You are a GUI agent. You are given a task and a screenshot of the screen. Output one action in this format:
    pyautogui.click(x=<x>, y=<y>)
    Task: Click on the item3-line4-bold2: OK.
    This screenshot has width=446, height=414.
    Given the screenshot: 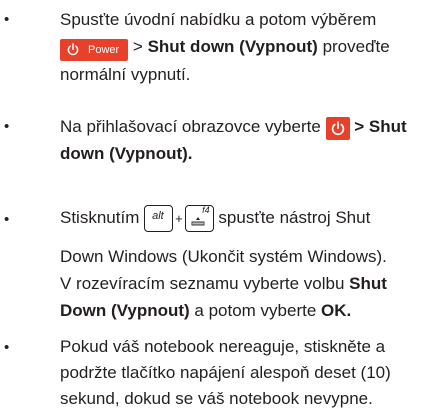 What is the action you would take?
    pyautogui.click(x=336, y=310)
    